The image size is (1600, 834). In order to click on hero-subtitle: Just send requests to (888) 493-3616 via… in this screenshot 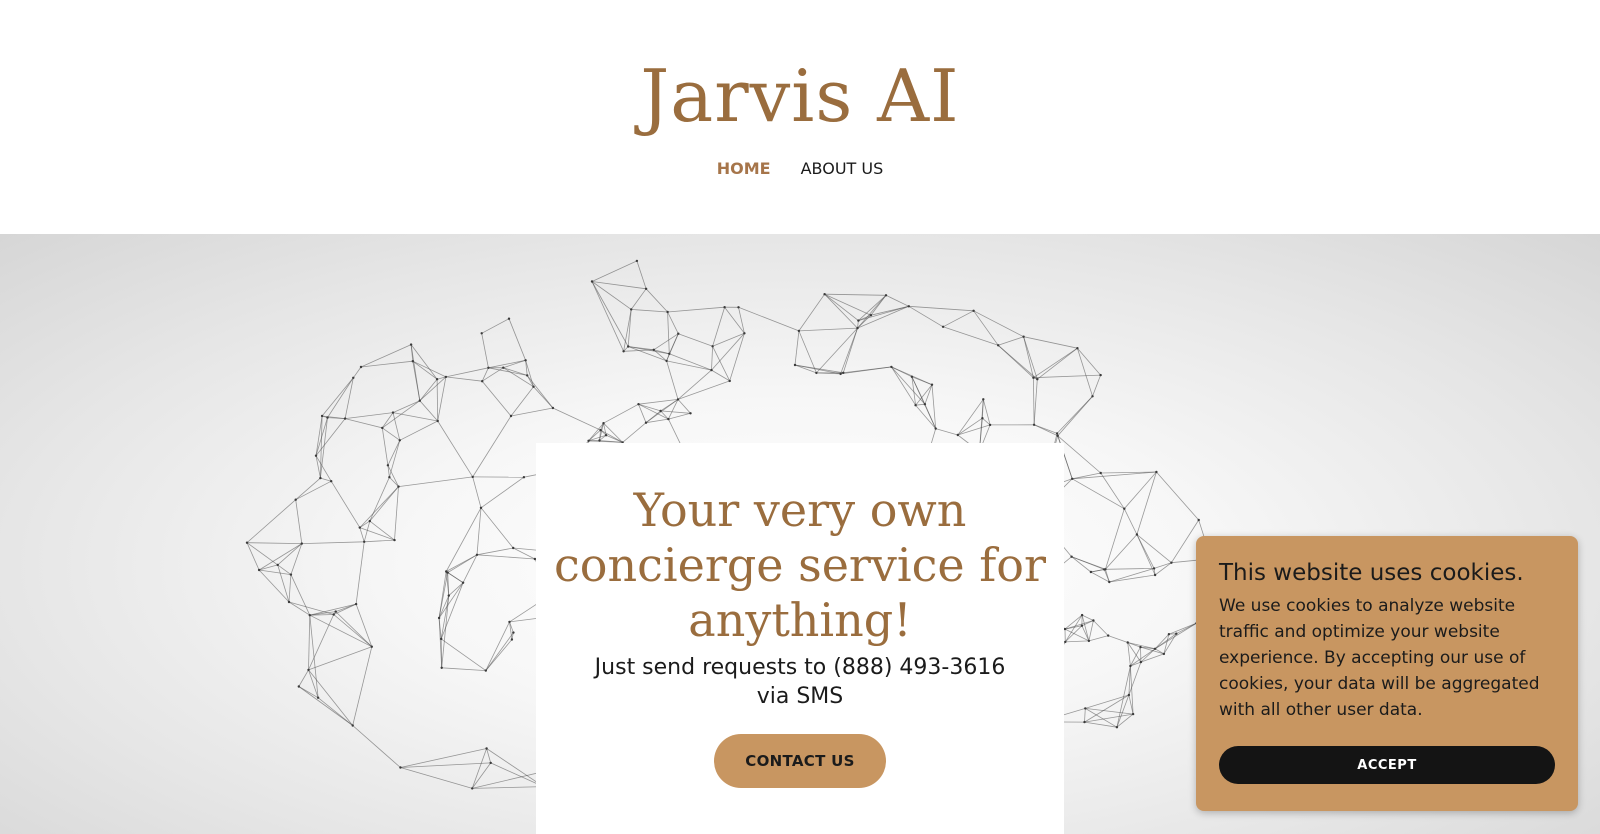, I will do `click(800, 682)`.